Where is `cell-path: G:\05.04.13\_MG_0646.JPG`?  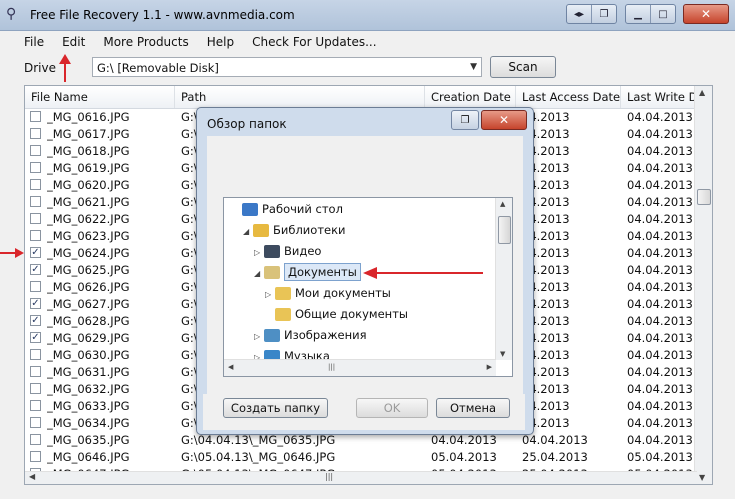
cell-path: G:\05.04.13\_MG_0646.JPG is located at coordinates (258, 457).